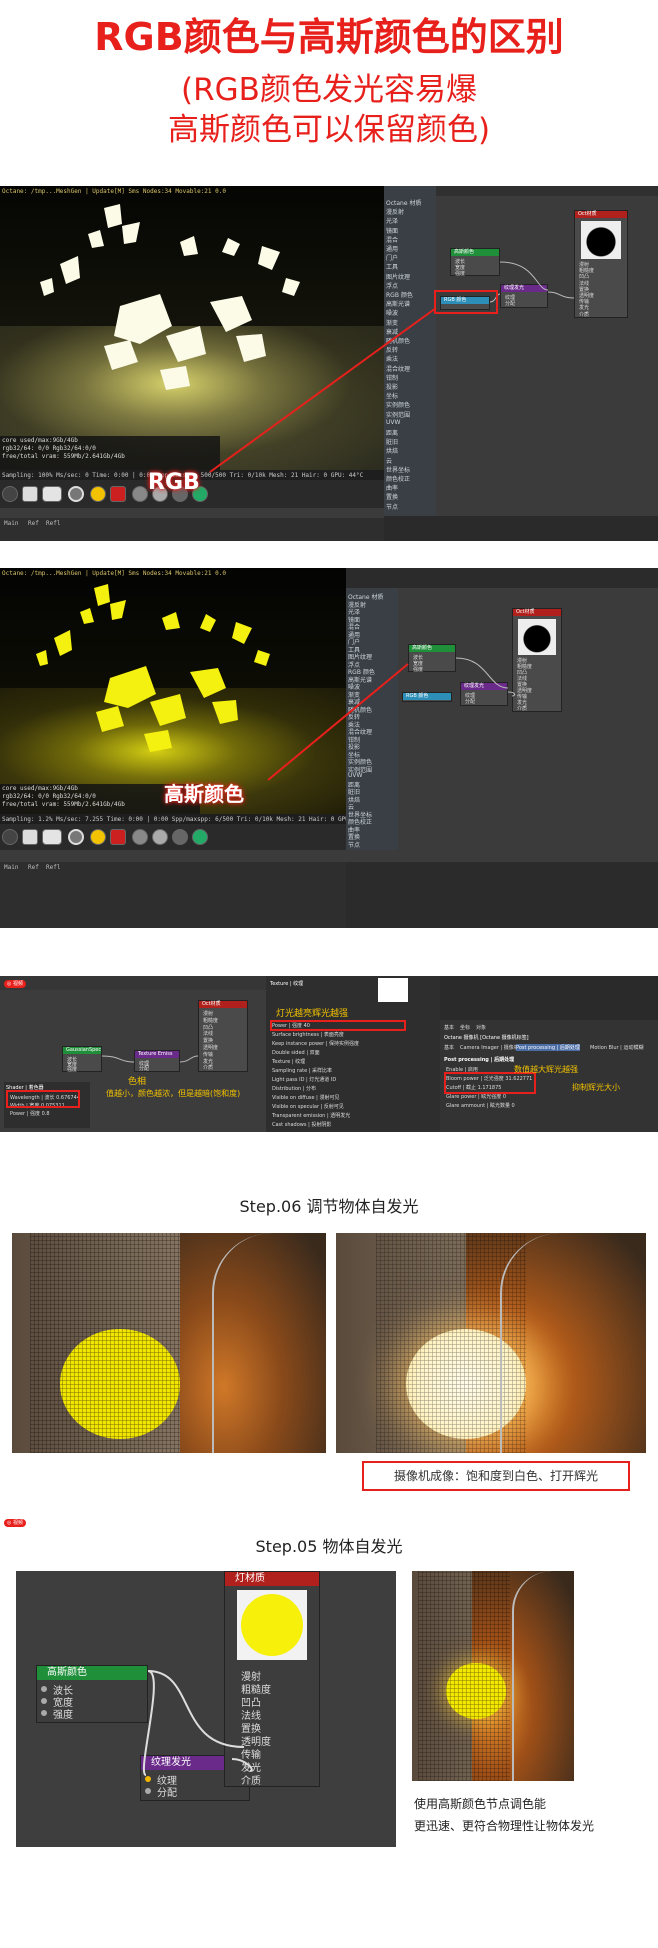 This screenshot has width=658, height=1948. Describe the element at coordinates (504, 1826) in the screenshot. I see `step05-desc-2: 更迅速、更符合物理性让物体发光` at that location.